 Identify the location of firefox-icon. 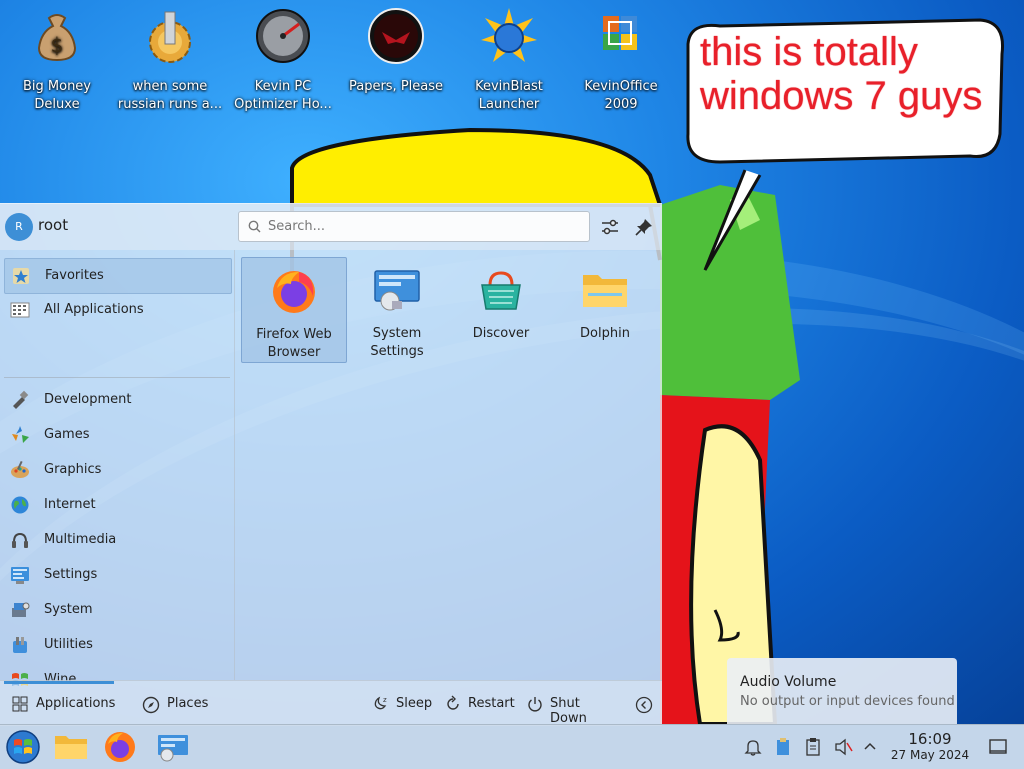
(294, 292).